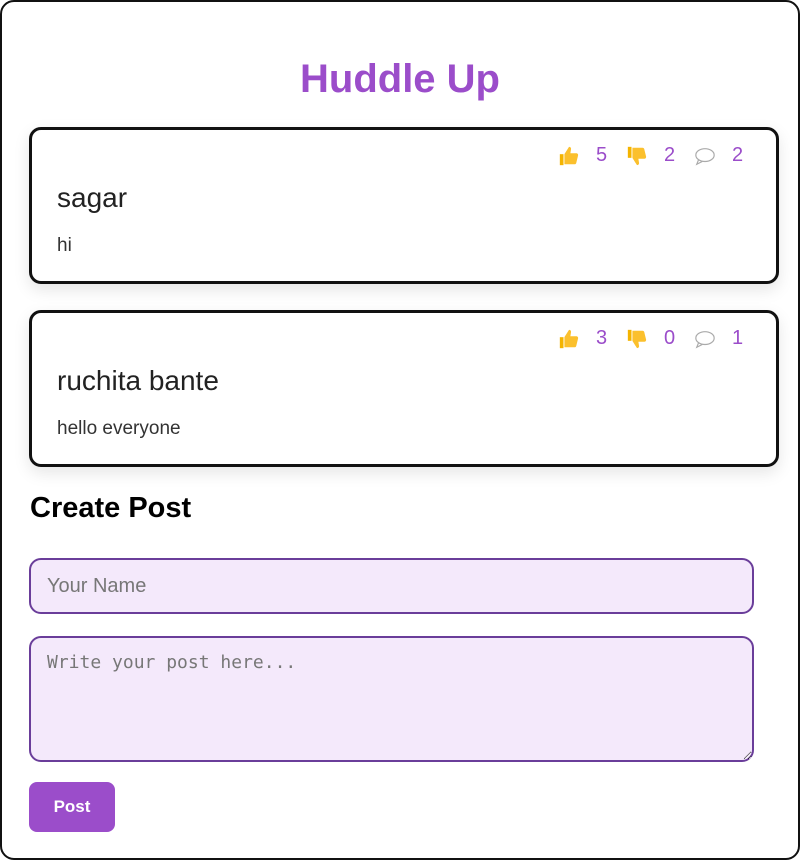 This screenshot has width=804, height=860. Describe the element at coordinates (111, 508) in the screenshot. I see `create-post-heading: Create Post` at that location.